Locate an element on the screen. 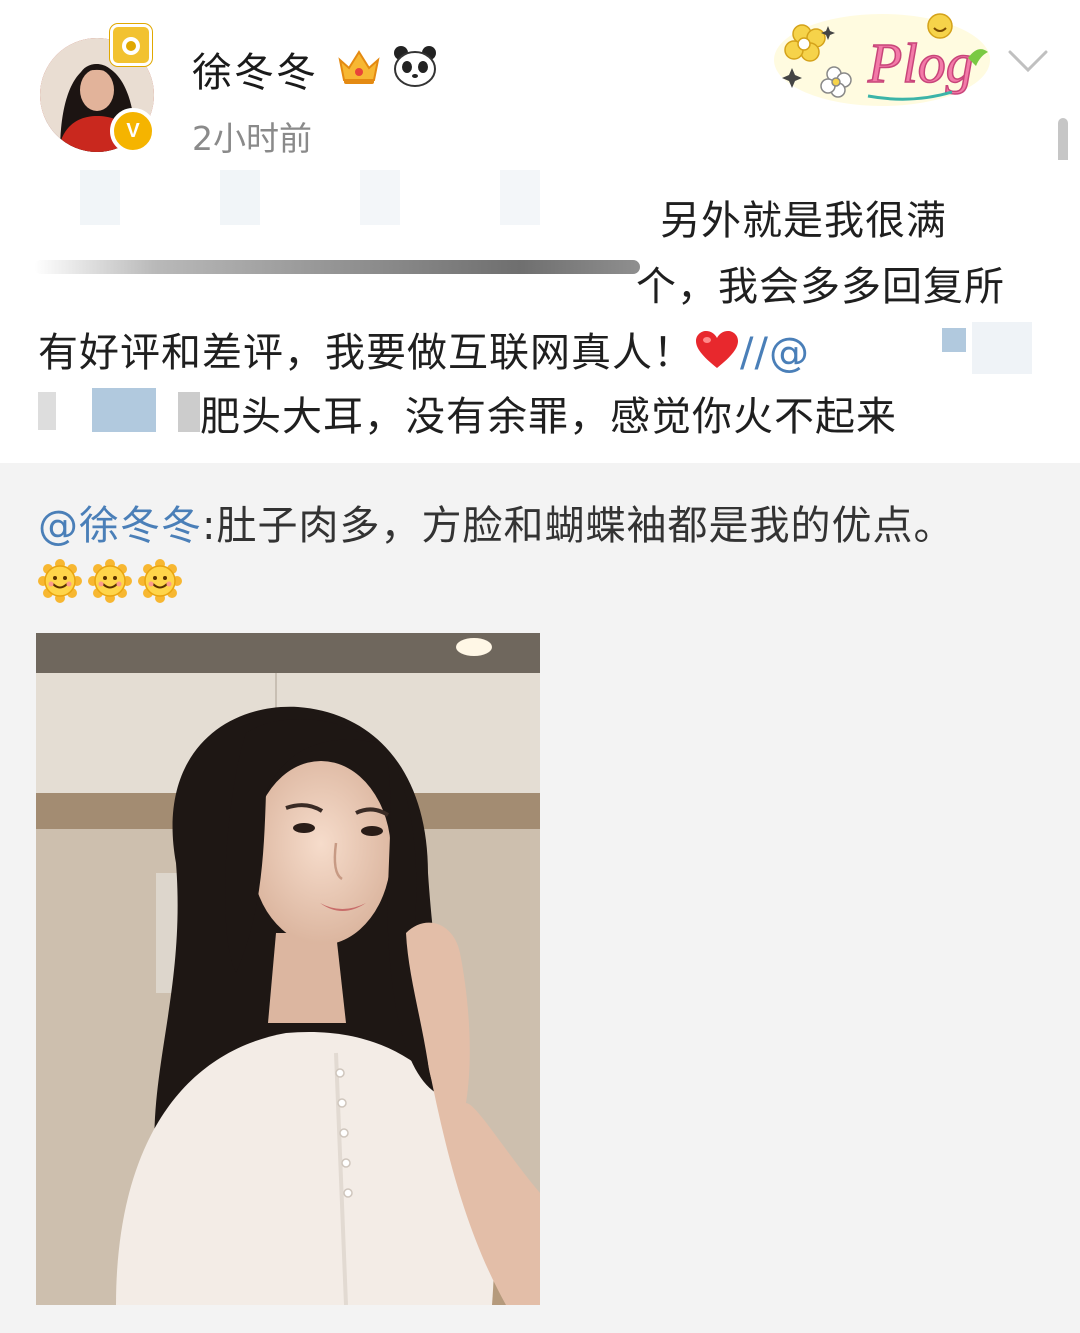 The height and width of the screenshot is (1333, 1080). plog-sticker-icon: Plog is located at coordinates (882, 59).